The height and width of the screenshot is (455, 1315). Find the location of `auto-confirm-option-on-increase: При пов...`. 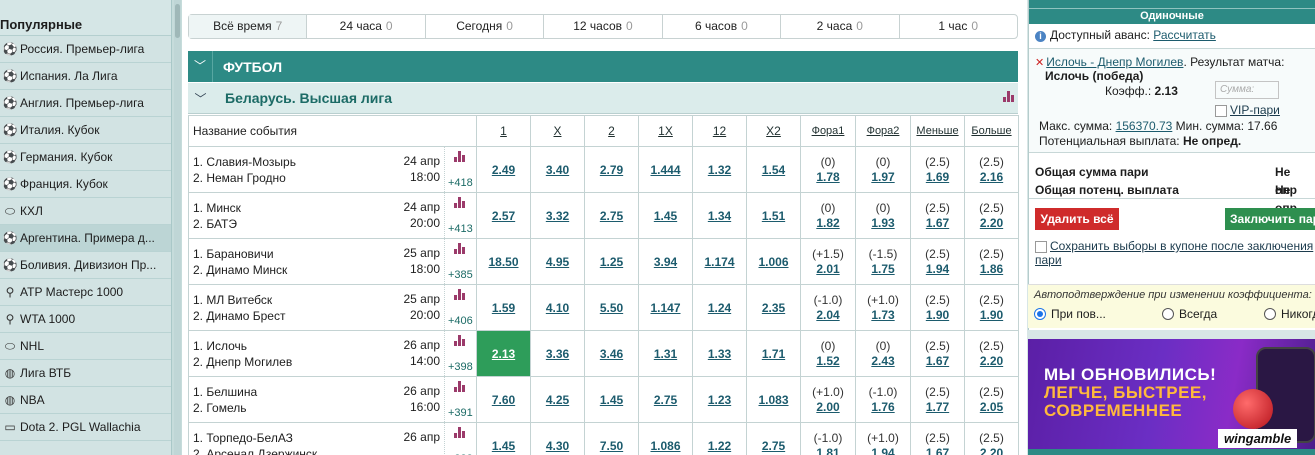

auto-confirm-option-on-increase: При пов... is located at coordinates (1070, 314).